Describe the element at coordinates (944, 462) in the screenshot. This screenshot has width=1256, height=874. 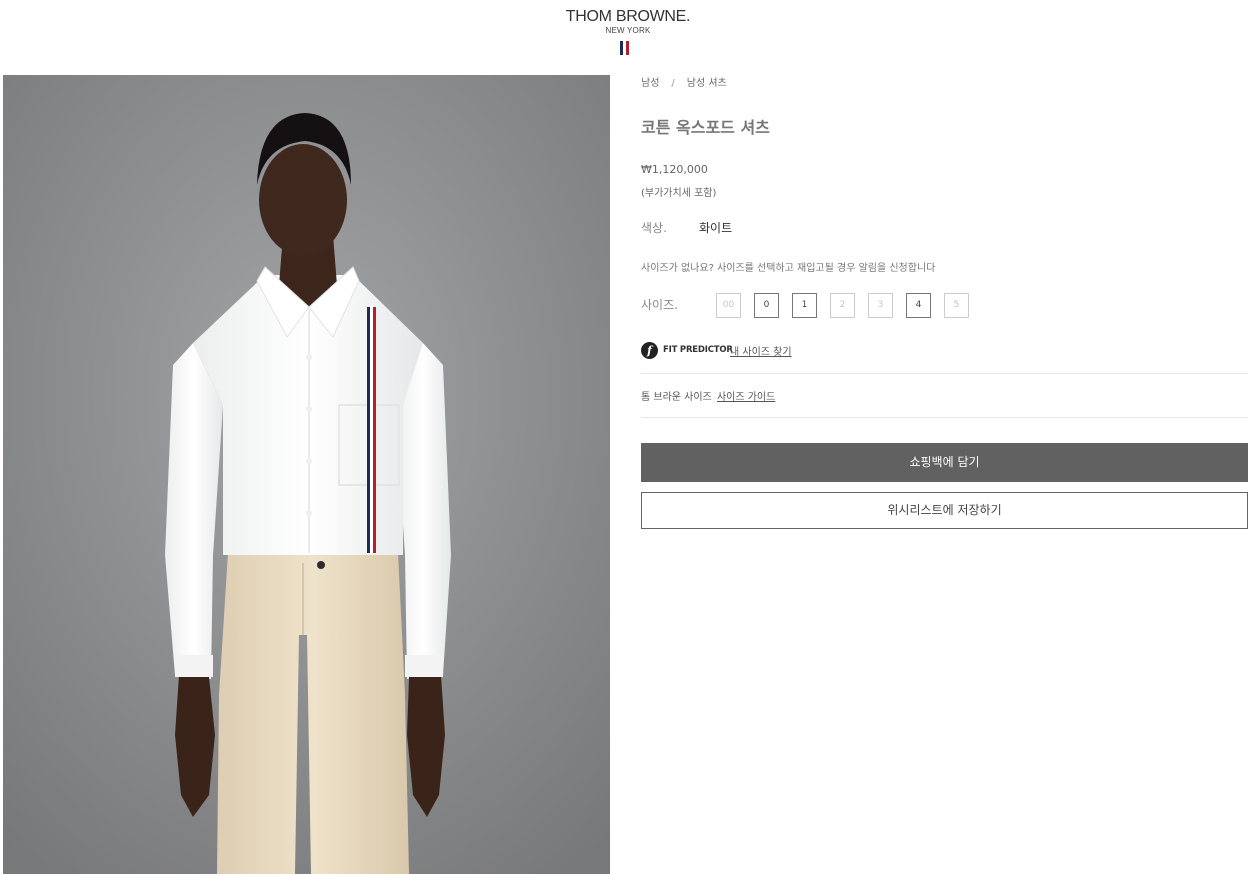
I see `add-to-bag-button: 쇼핑백에 담기` at that location.